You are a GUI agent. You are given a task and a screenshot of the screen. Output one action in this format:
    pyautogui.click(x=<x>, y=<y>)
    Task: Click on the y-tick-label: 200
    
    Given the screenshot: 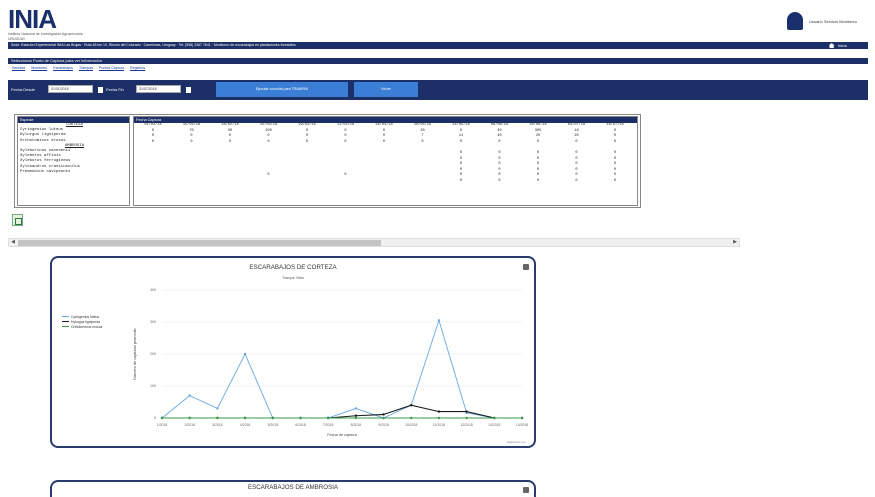 What is the action you would take?
    pyautogui.click(x=153, y=354)
    